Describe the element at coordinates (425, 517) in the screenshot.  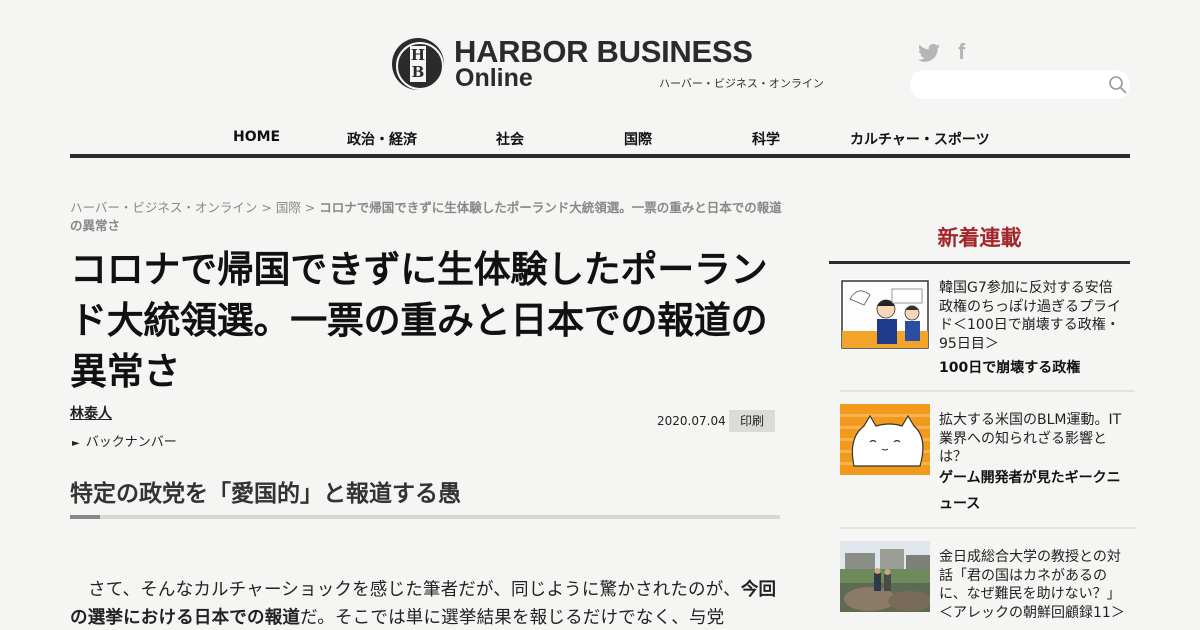
I see `subheading-underline` at that location.